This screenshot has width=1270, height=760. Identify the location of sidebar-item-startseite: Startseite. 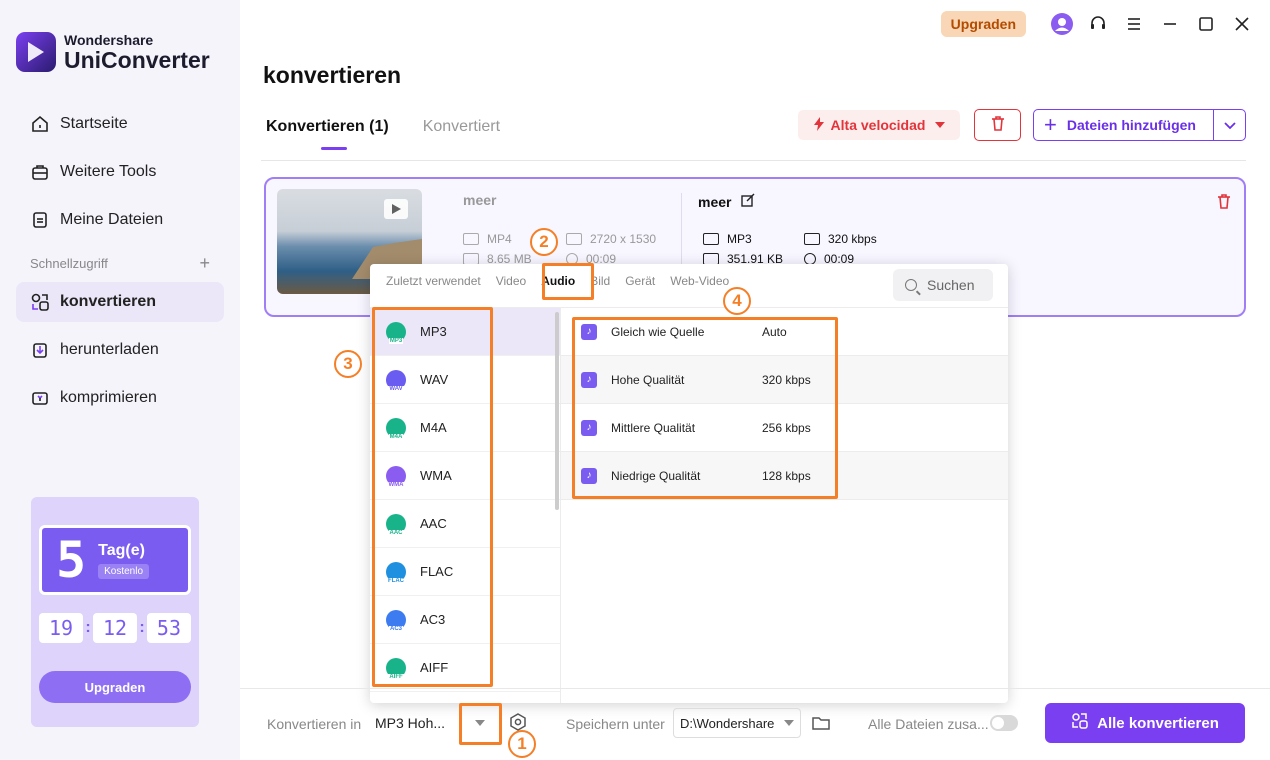
(120, 124).